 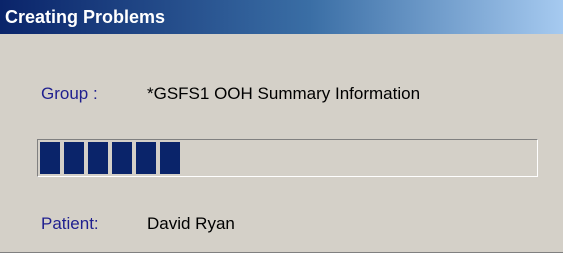 I want to click on patient-label: Patient:, so click(x=70, y=223).